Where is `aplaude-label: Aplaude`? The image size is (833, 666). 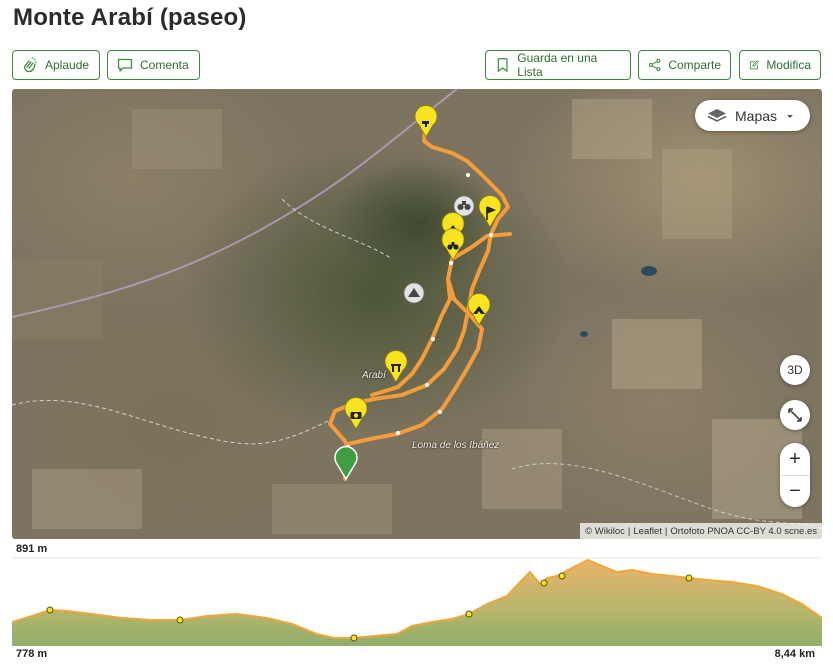 aplaude-label: Aplaude is located at coordinates (67, 65).